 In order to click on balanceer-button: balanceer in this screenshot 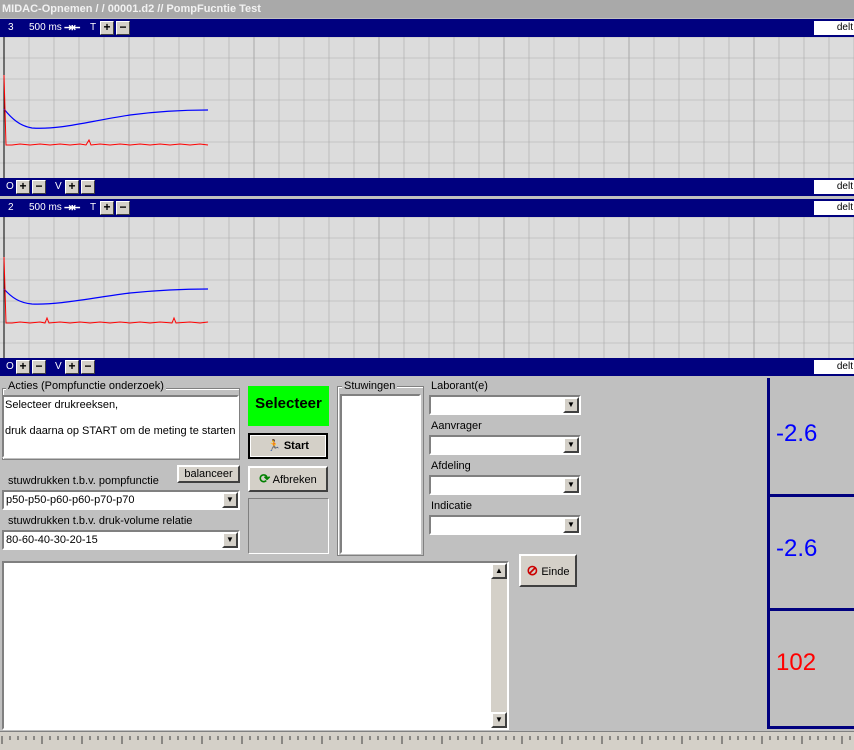, I will do `click(208, 474)`.